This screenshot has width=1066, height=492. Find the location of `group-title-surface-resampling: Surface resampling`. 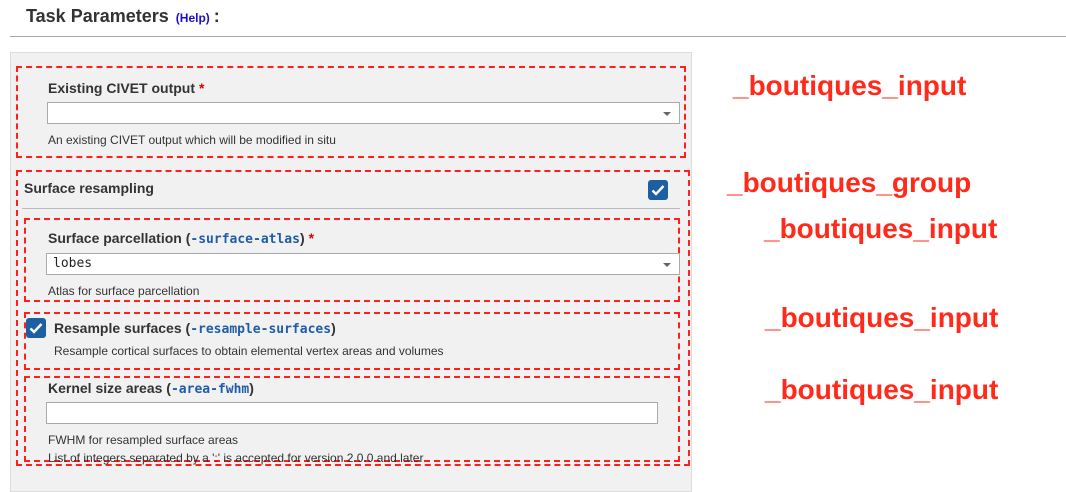

group-title-surface-resampling: Surface resampling is located at coordinates (89, 188).